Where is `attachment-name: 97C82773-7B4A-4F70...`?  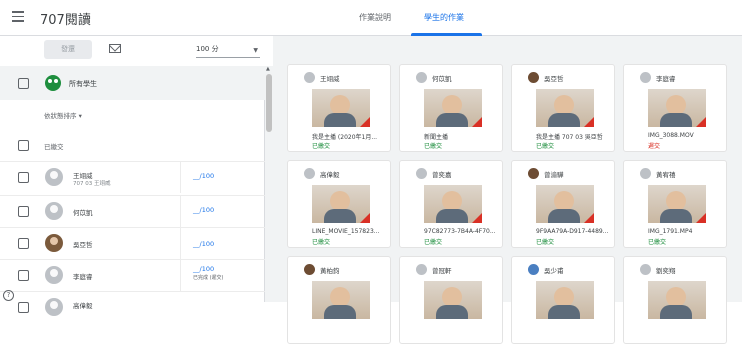 attachment-name: 97C82773-7B4A-4F70... is located at coordinates (463, 231).